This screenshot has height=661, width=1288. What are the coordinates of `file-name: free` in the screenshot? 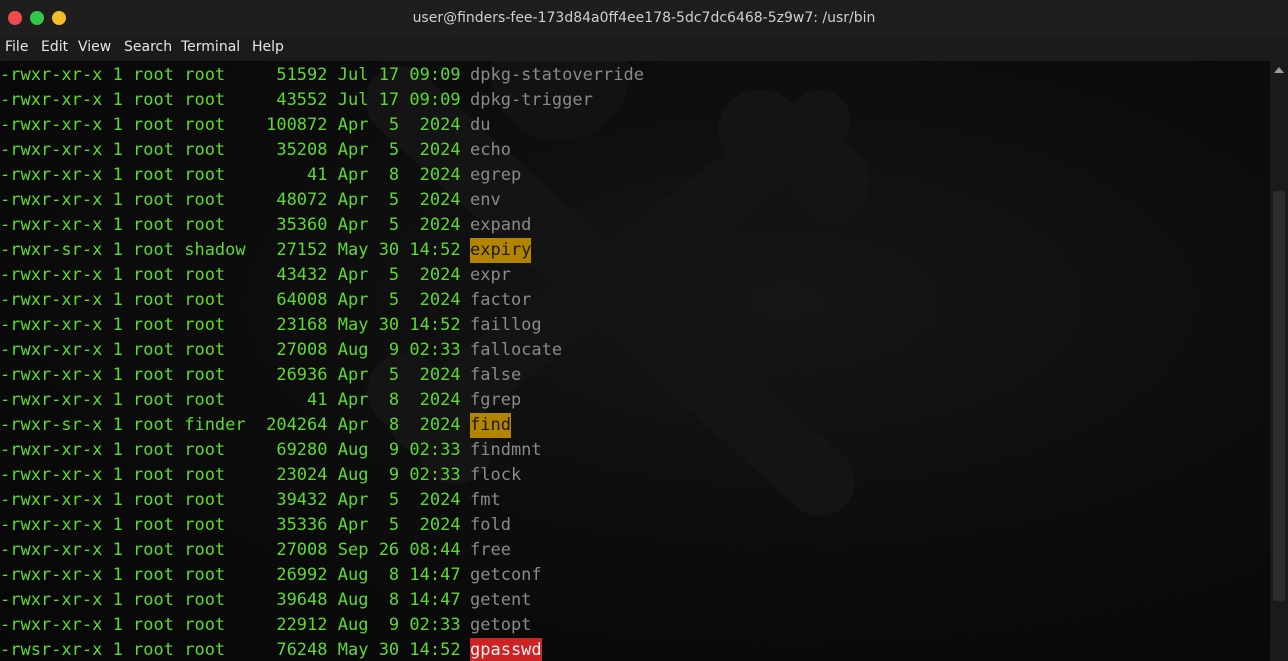 It's located at (490, 550).